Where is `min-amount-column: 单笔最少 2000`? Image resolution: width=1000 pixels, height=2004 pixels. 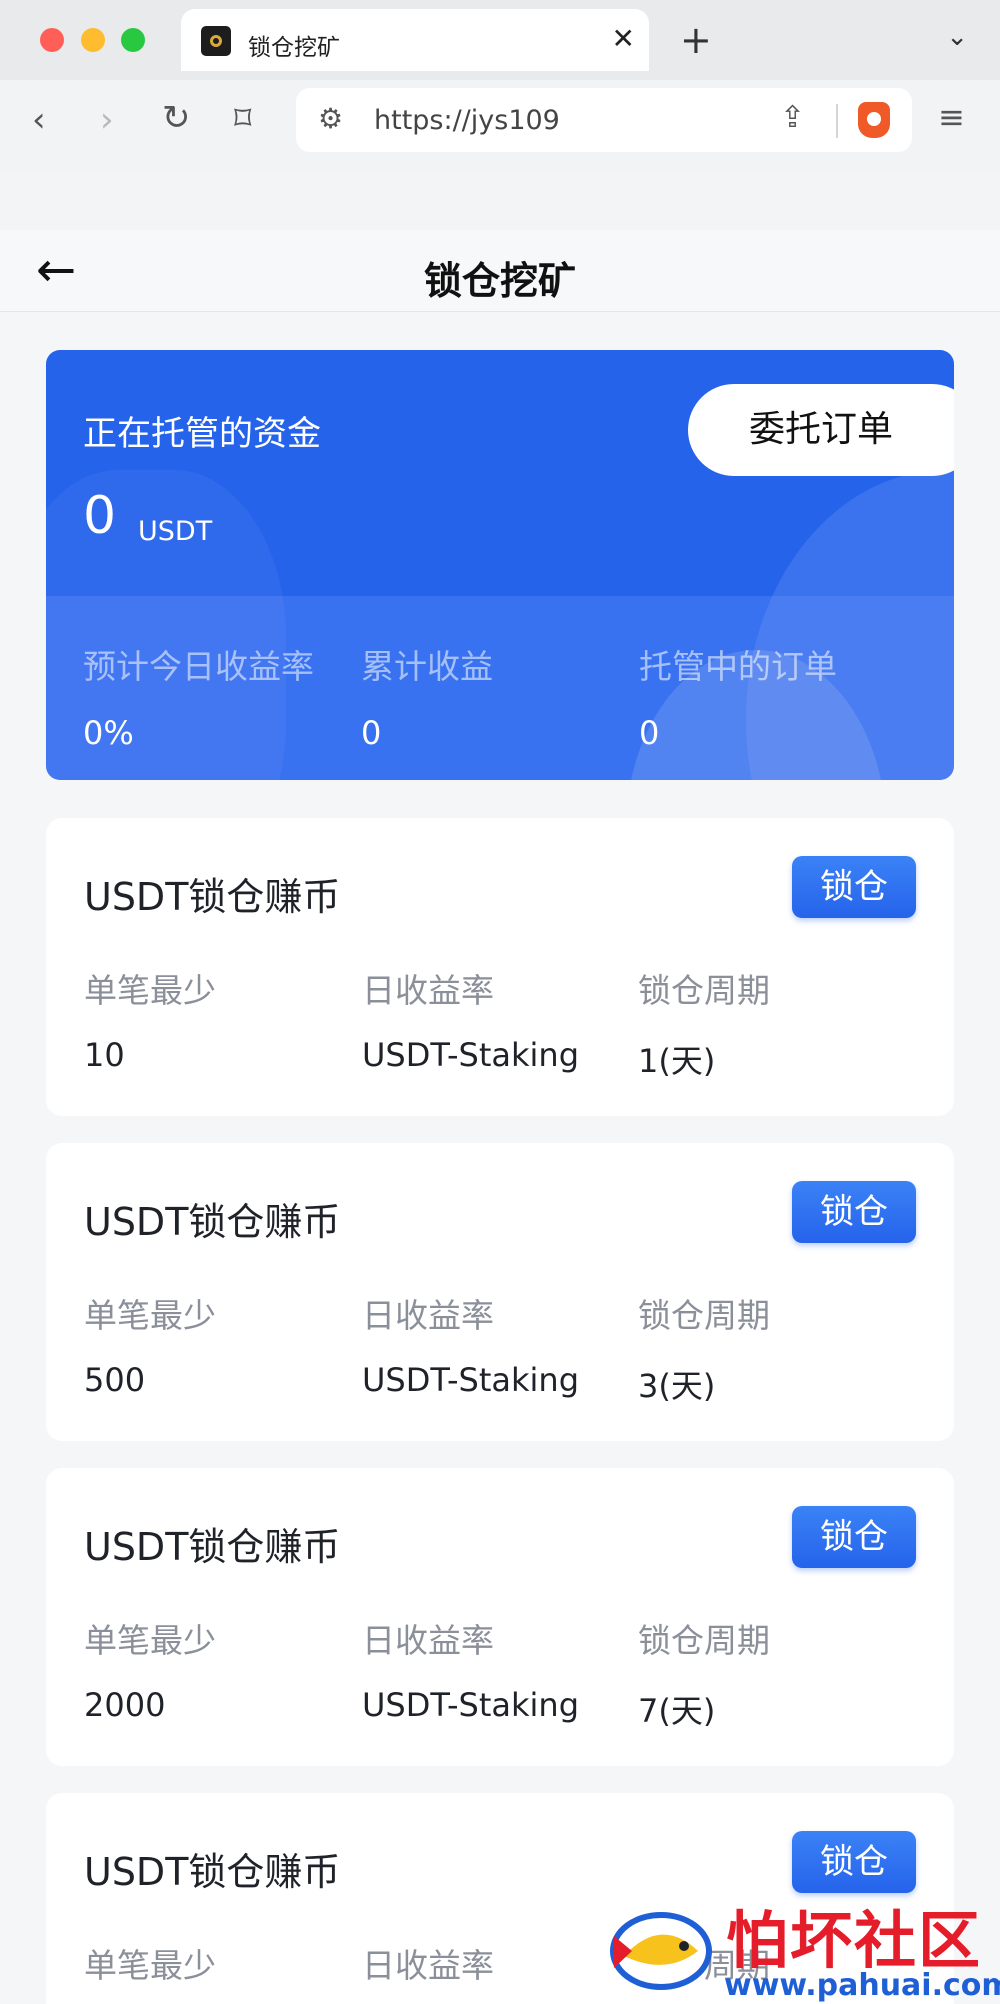
min-amount-column: 单笔最少 2000 is located at coordinates (150, 1669).